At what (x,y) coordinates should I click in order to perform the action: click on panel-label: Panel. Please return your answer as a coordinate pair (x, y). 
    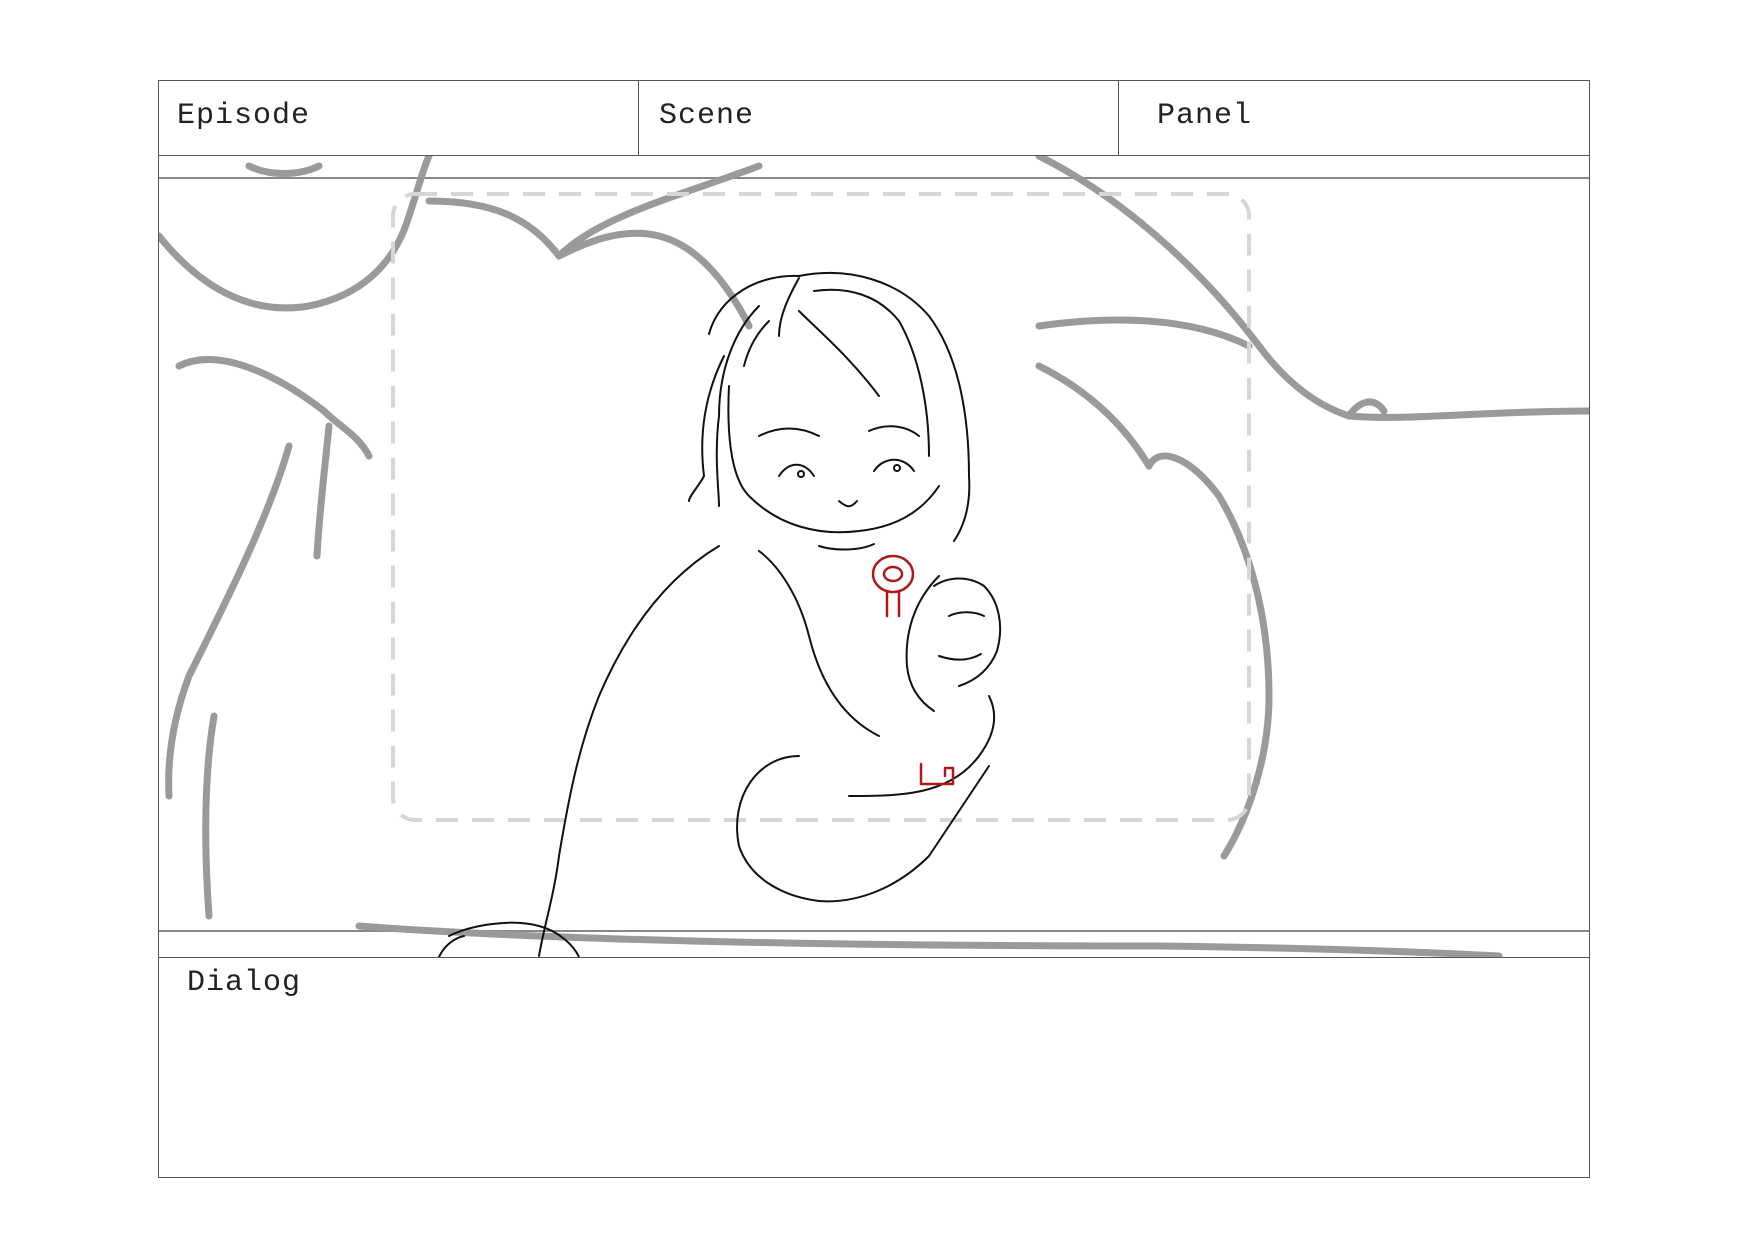
    Looking at the image, I should click on (1205, 116).